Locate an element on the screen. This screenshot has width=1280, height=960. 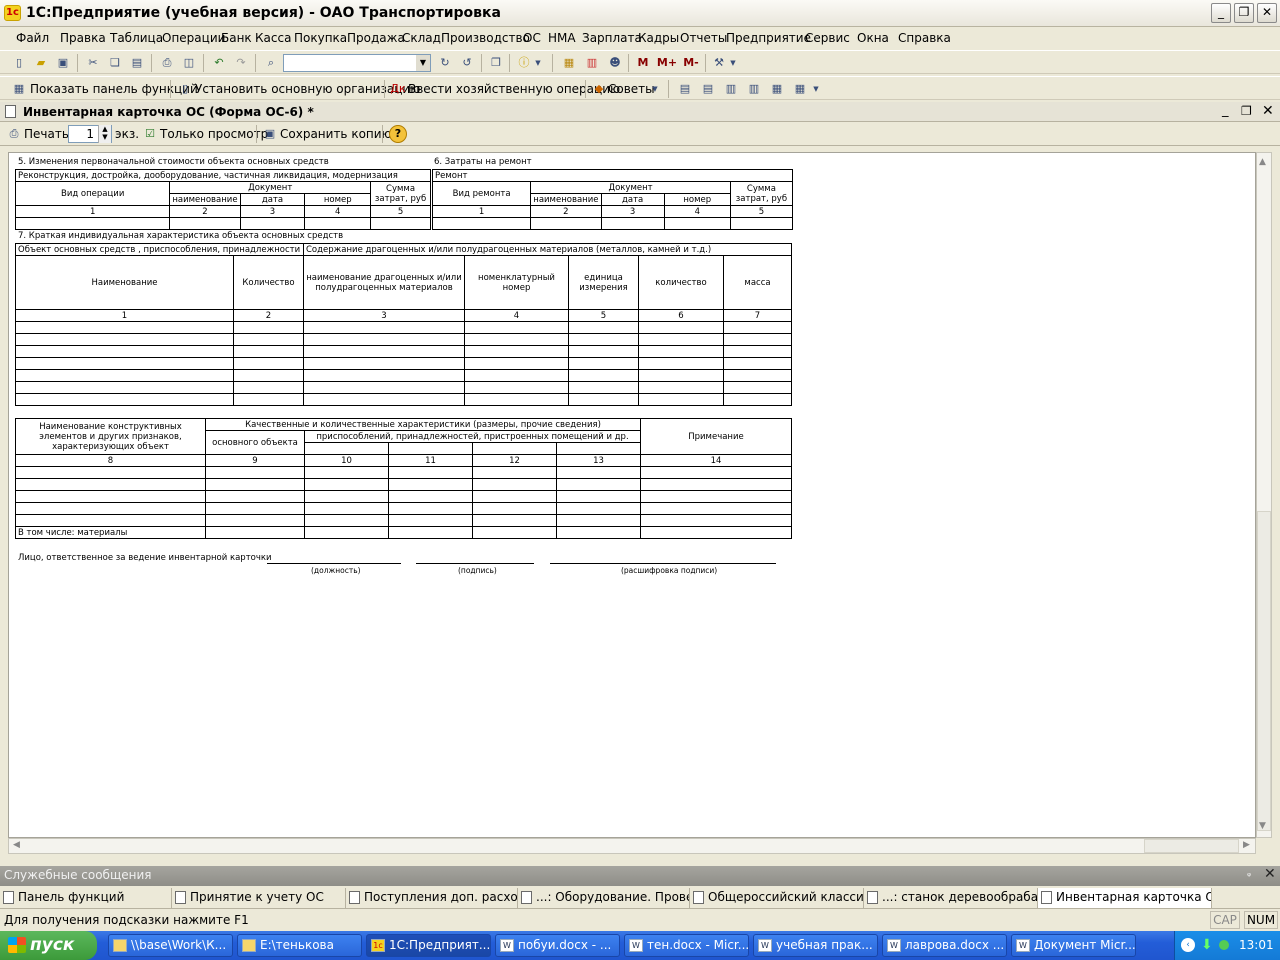
calculator-icon: ▦ is located at coordinates (569, 63).